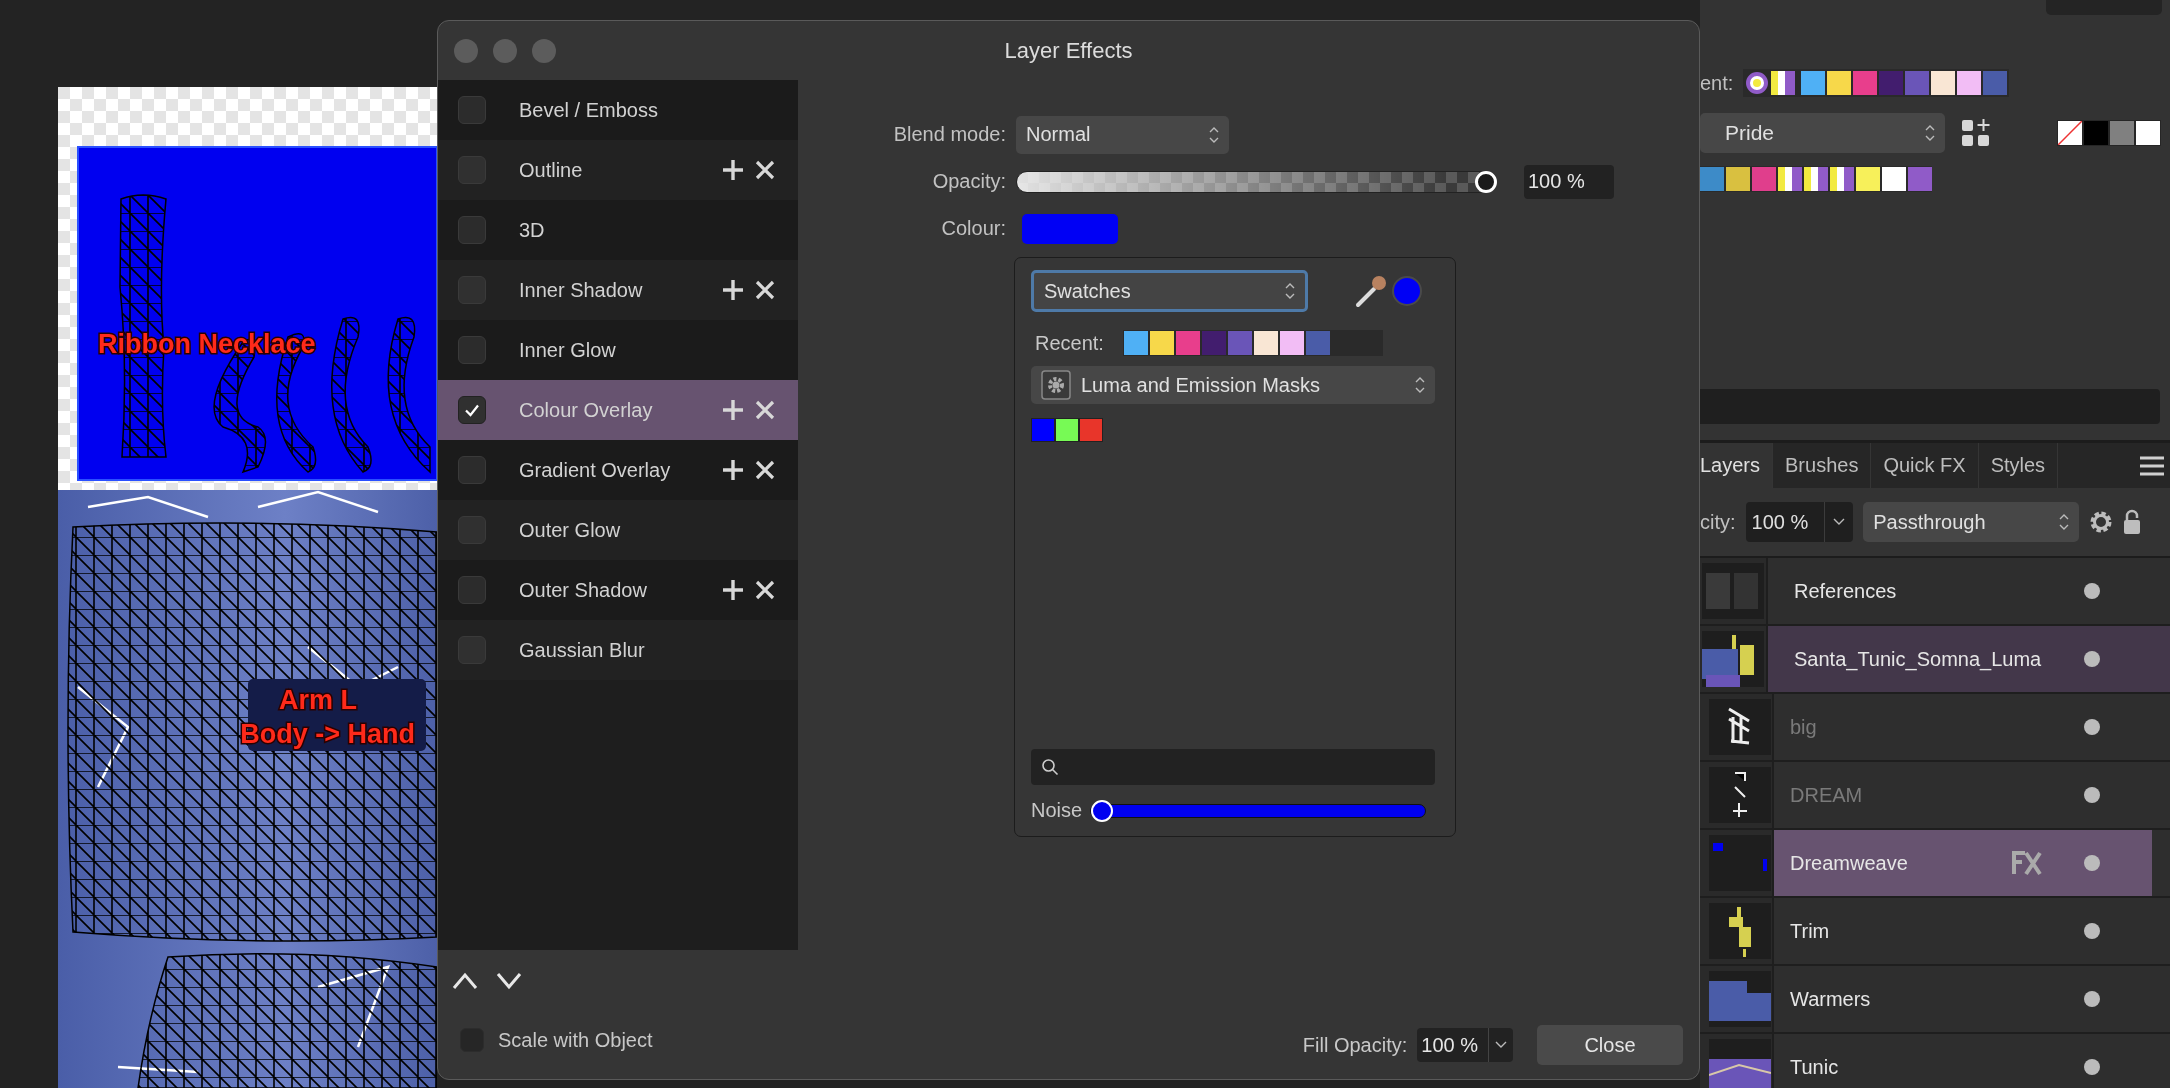  Describe the element at coordinates (2018, 465) in the screenshot. I see `panel-tab: Styles` at that location.